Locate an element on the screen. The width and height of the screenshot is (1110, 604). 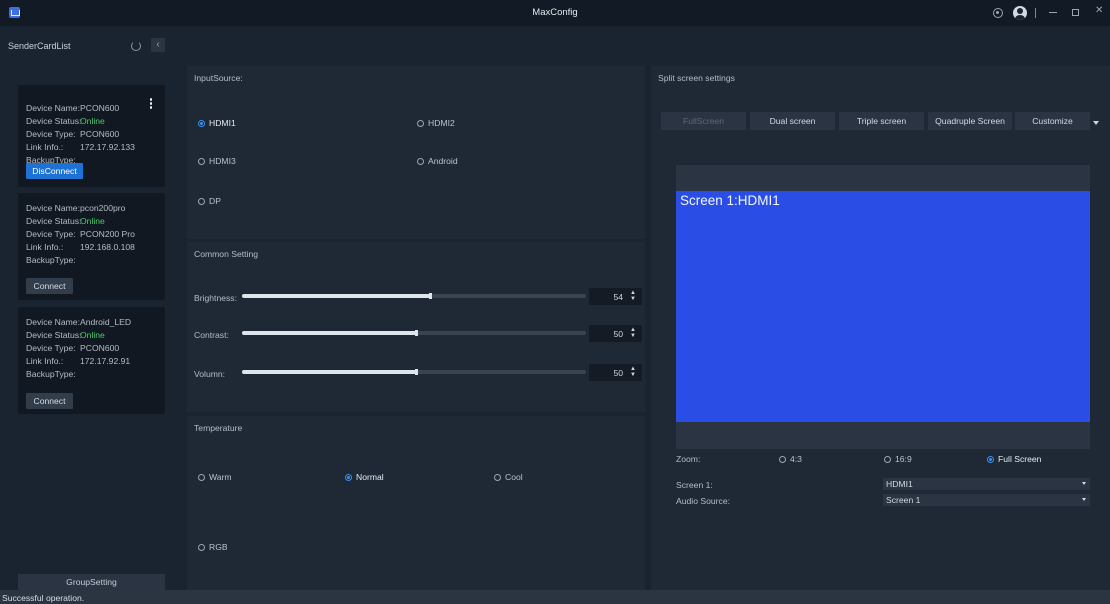
temp-cool-radio: Cool is located at coordinates (508, 477).